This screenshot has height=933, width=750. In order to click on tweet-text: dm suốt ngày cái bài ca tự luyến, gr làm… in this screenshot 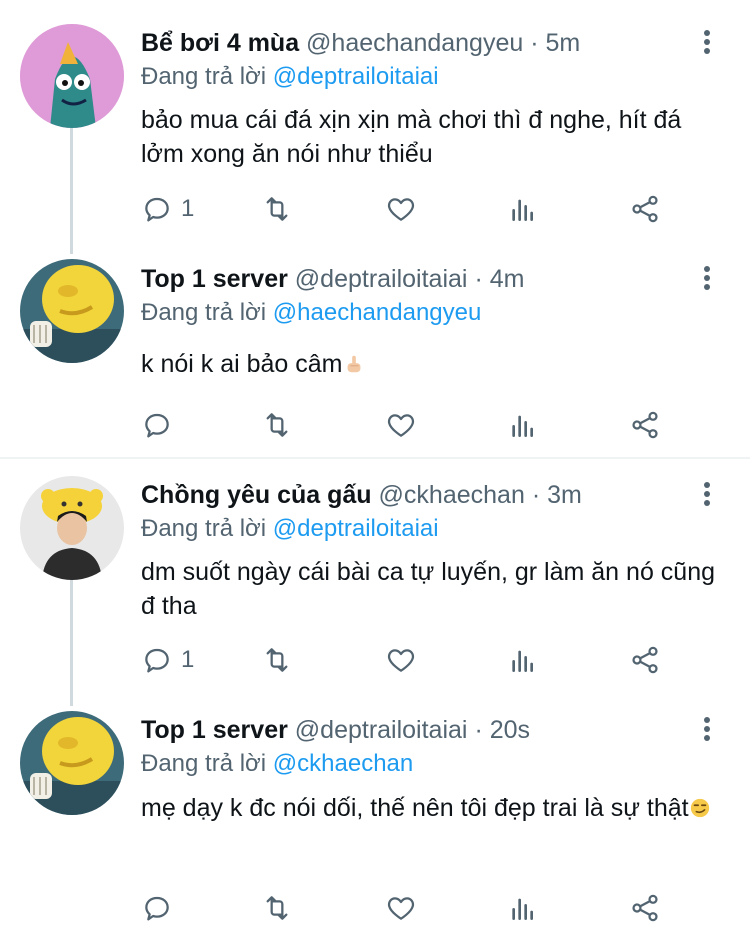, I will do `click(428, 589)`.